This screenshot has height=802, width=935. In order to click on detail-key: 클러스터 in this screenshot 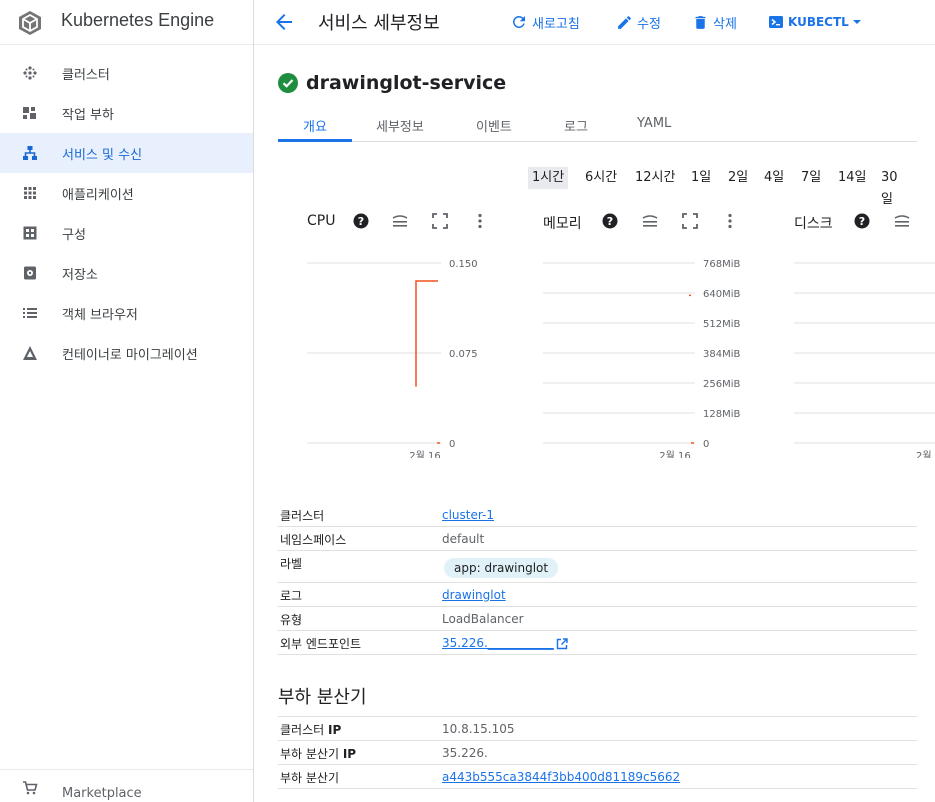, I will do `click(302, 516)`.